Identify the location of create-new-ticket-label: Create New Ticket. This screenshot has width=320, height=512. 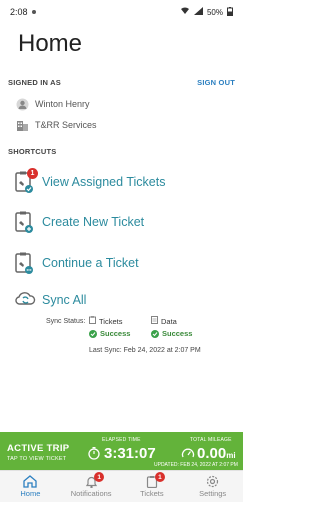
(93, 222).